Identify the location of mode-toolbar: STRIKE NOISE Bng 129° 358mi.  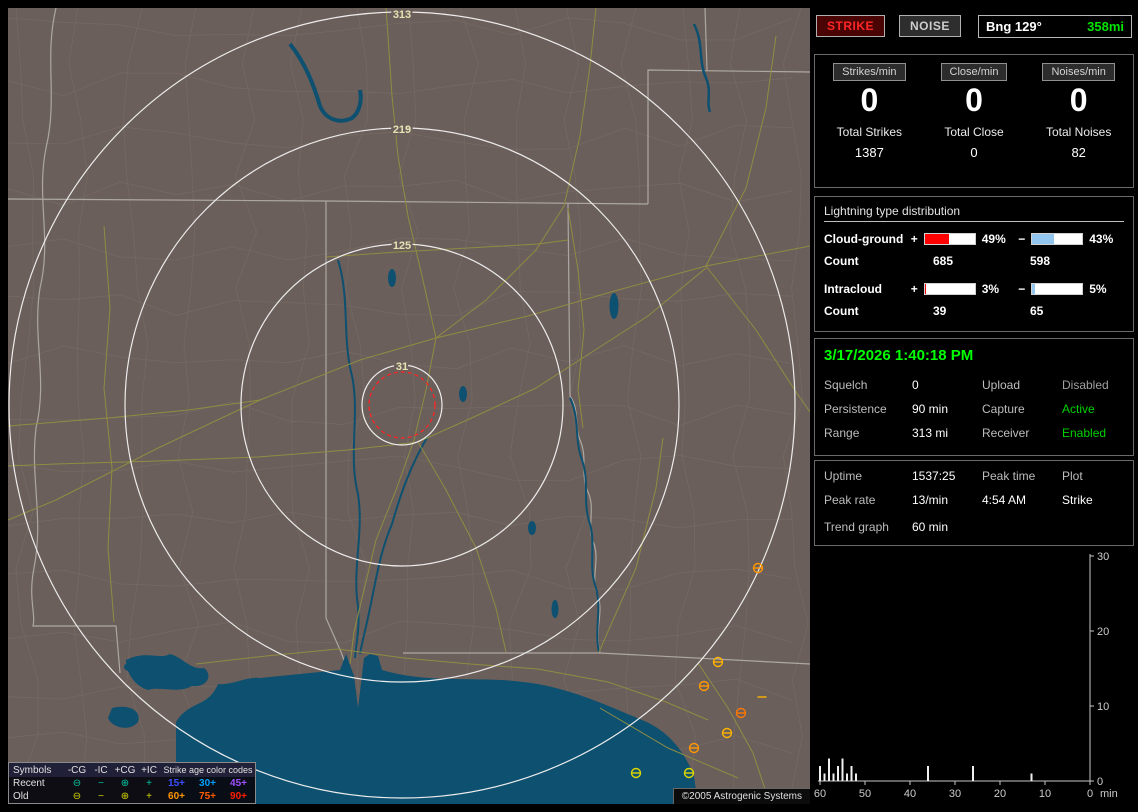
(974, 26).